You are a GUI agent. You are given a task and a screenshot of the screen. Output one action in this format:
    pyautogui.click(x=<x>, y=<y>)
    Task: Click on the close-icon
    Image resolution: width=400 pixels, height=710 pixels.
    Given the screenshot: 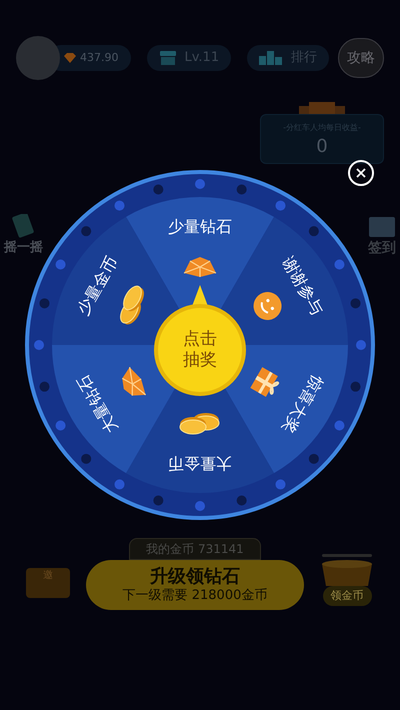 What is the action you would take?
    pyautogui.click(x=361, y=173)
    